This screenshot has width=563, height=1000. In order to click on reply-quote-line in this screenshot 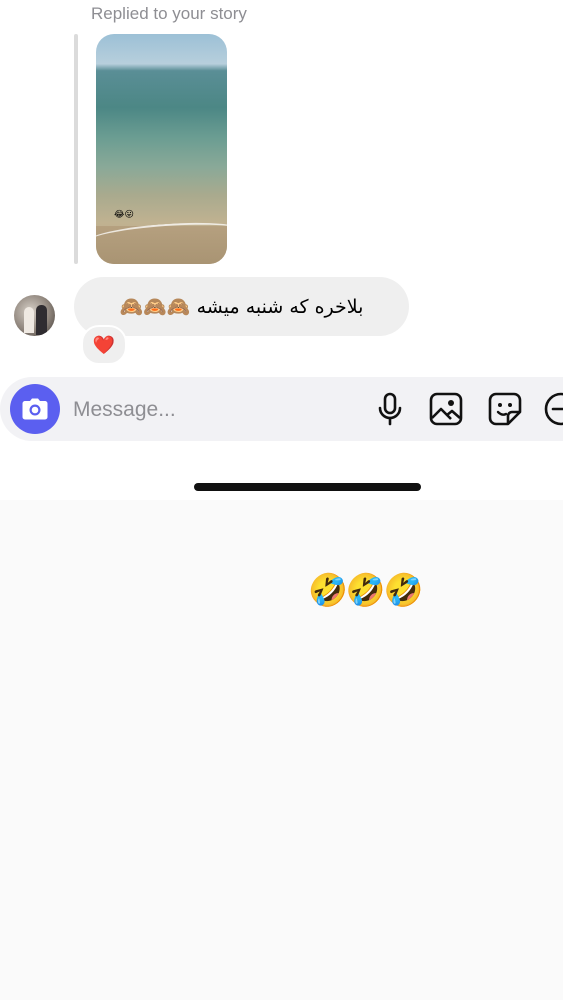, I will do `click(76, 149)`.